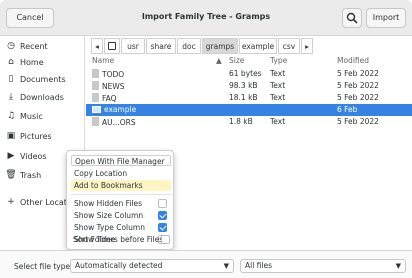  I want to click on table-row-selected: example 6 Feb, so click(249, 110).